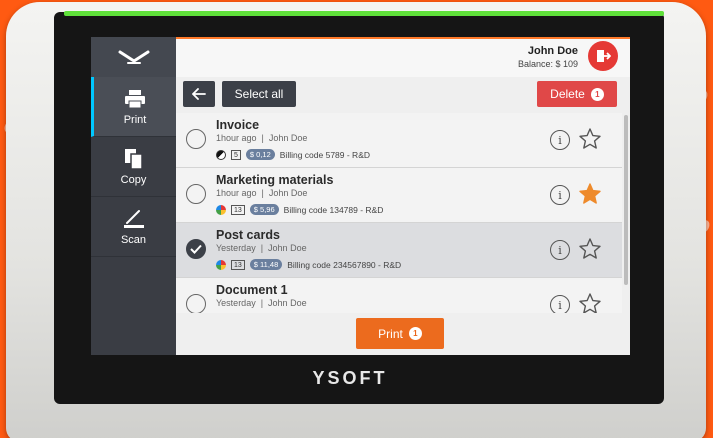  I want to click on price-badge: $ 5,96, so click(264, 209).